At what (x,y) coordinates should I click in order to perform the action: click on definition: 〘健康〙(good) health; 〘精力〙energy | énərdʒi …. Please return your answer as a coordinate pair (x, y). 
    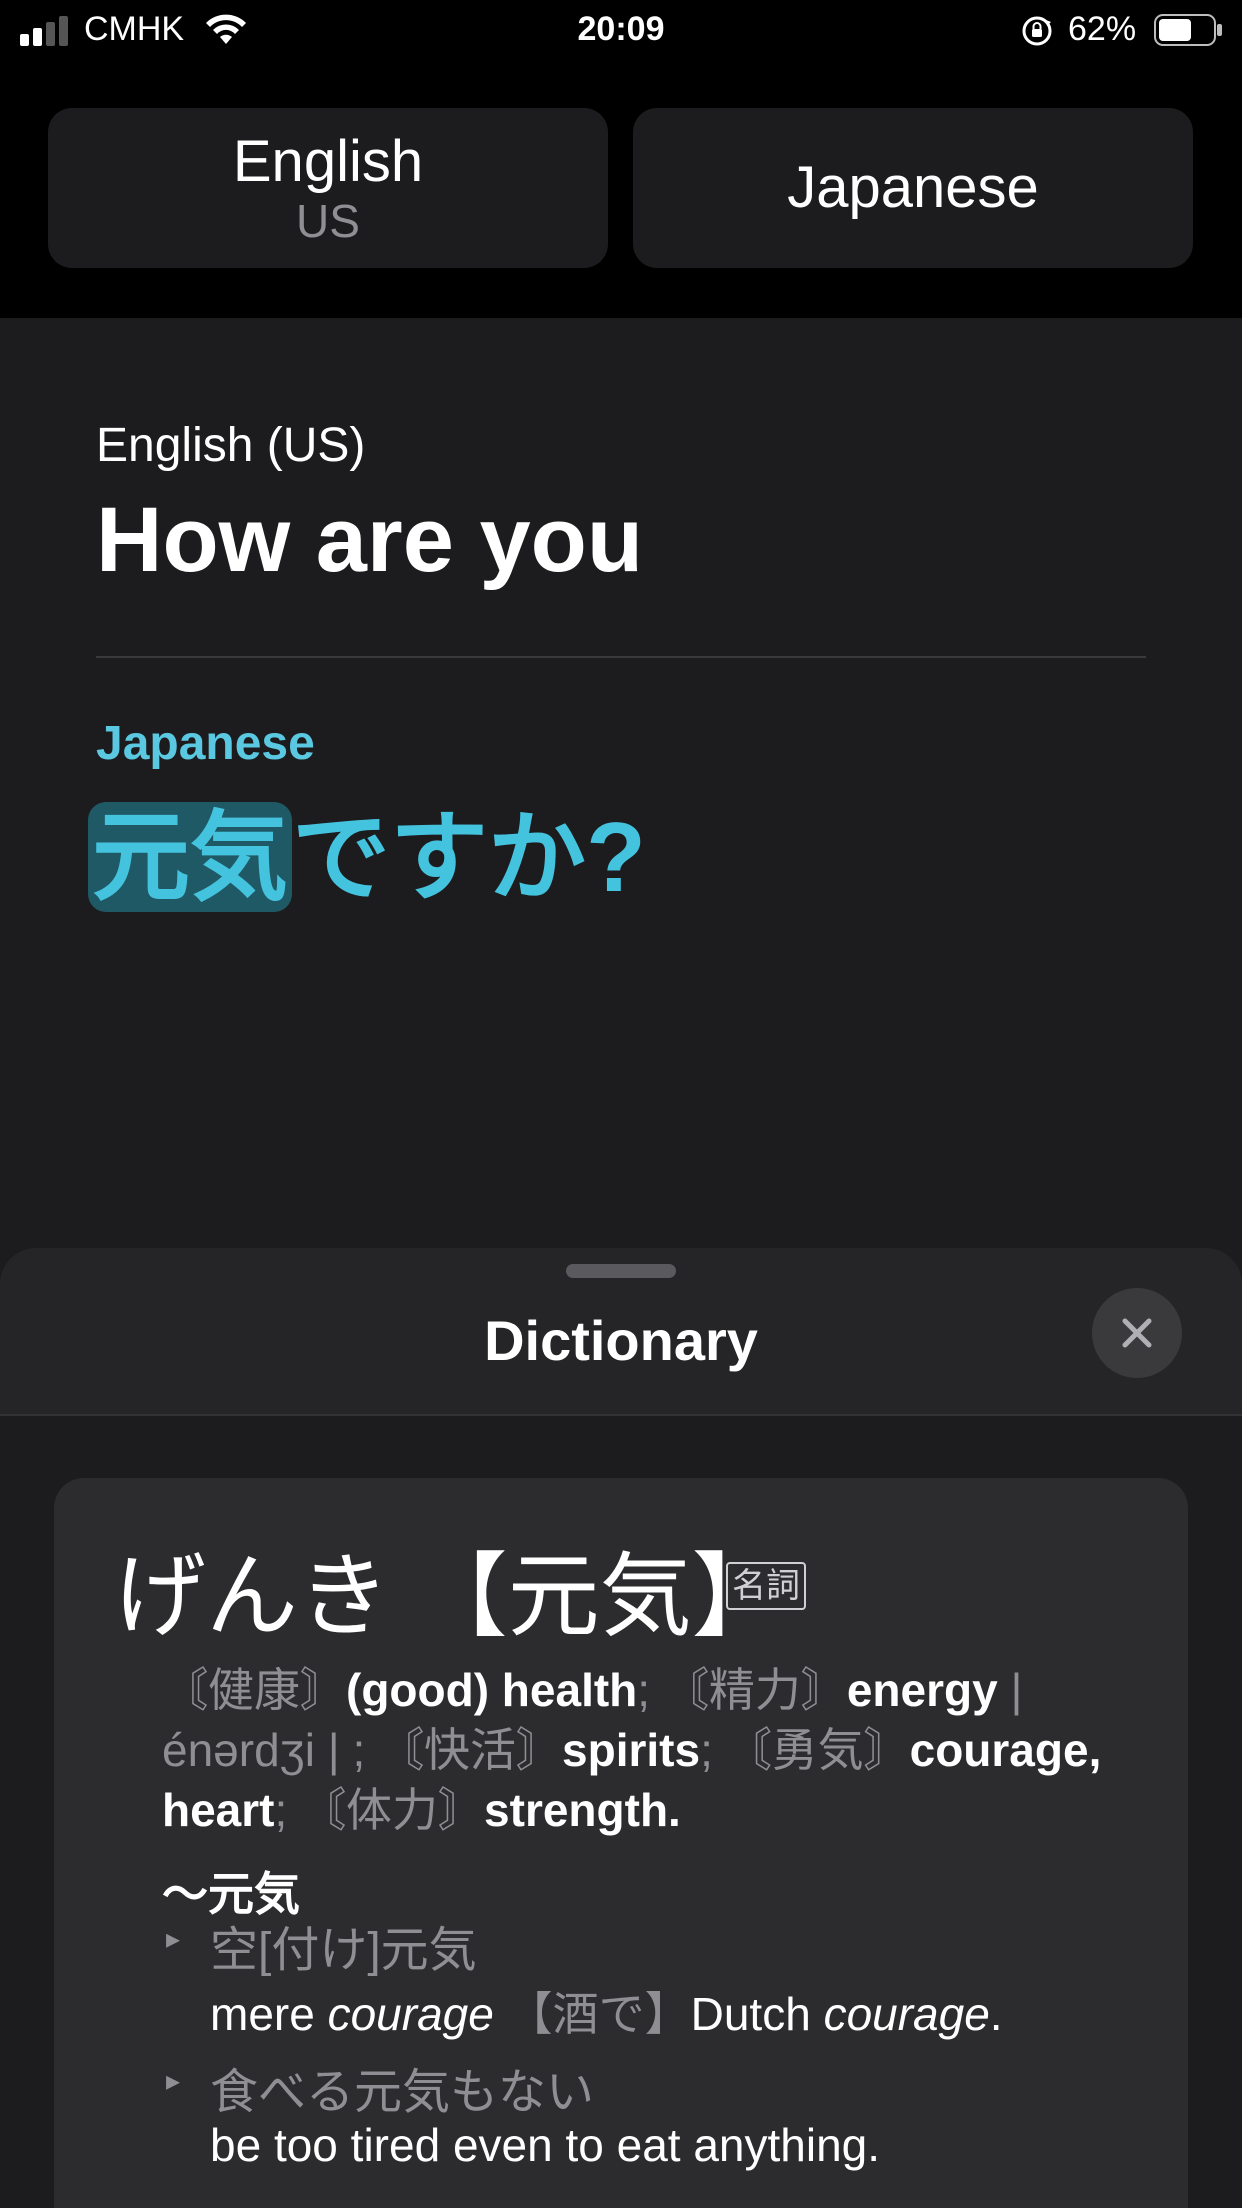
    Looking at the image, I should click on (642, 1750).